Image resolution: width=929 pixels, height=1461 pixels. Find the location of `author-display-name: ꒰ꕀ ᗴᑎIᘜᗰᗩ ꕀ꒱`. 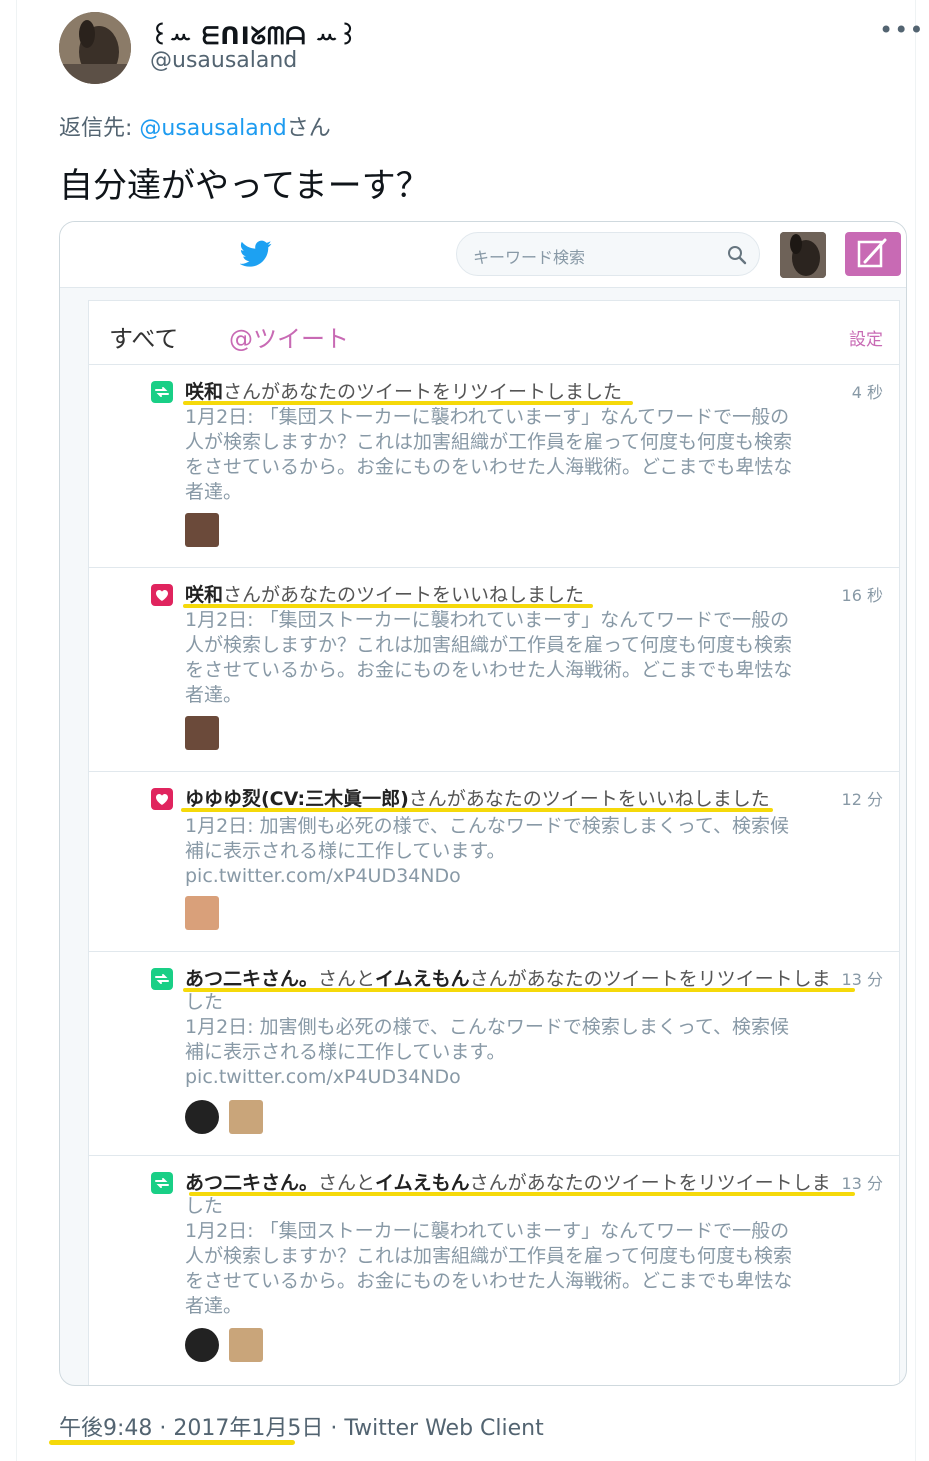

author-display-name: ꒰ꕀ ᗴᑎIᘜᗰᗩ ꕀ꒱ is located at coordinates (254, 34).